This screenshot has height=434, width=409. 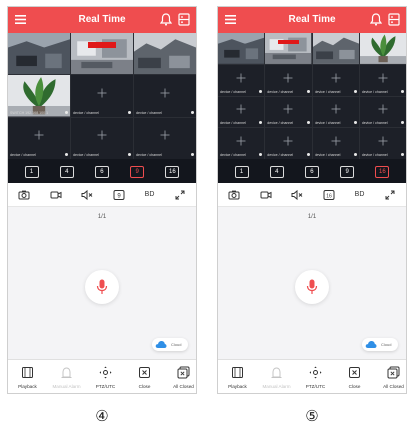 I want to click on cloud-label: Cloud, so click(x=176, y=344).